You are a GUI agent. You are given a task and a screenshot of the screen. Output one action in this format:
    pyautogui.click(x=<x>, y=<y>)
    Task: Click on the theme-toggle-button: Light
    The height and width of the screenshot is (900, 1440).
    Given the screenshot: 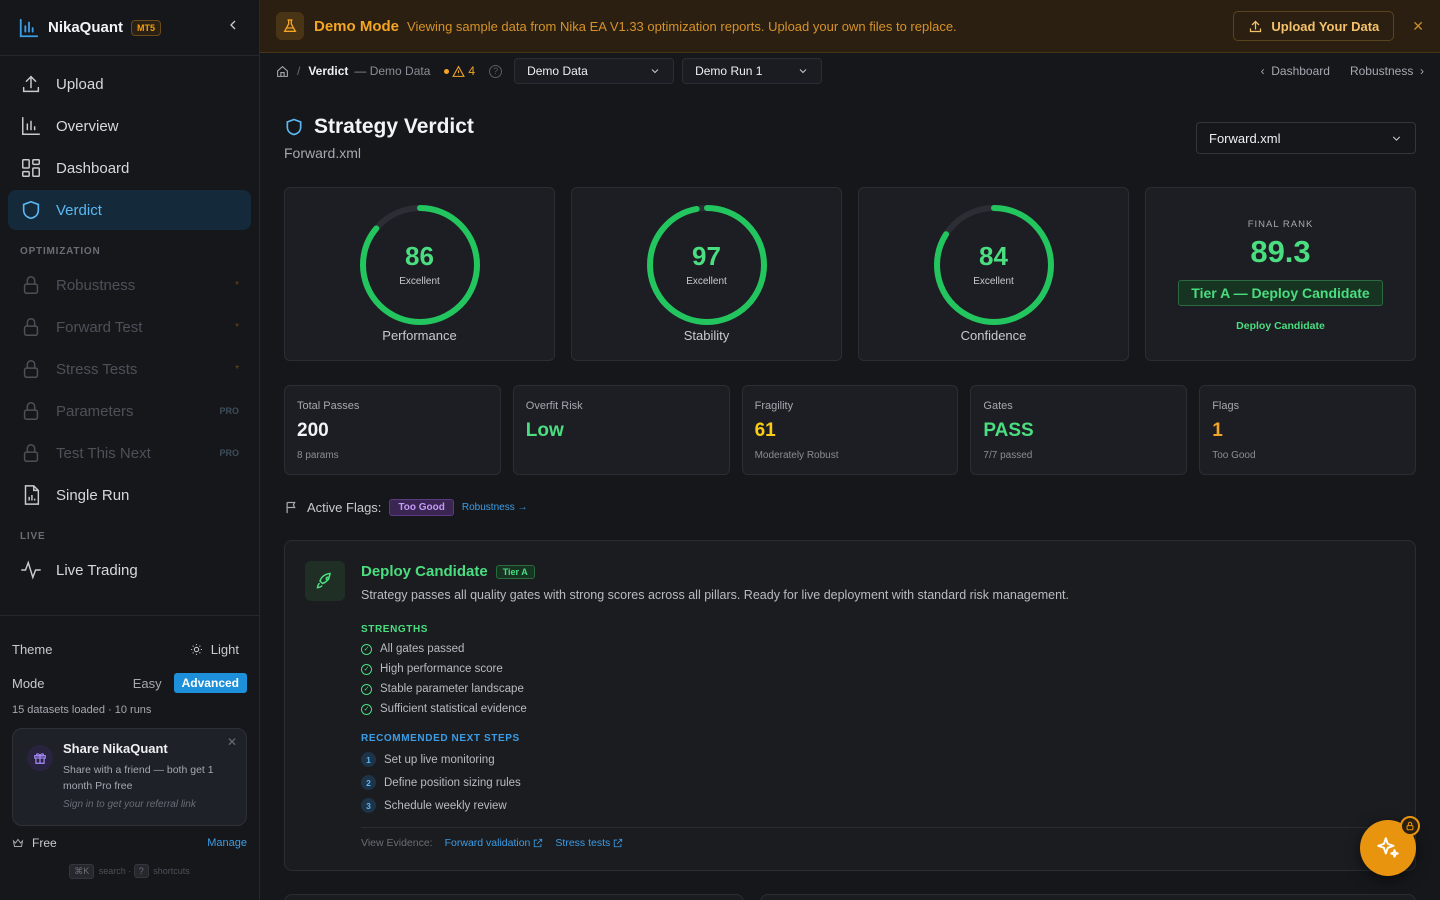 What is the action you would take?
    pyautogui.click(x=218, y=649)
    